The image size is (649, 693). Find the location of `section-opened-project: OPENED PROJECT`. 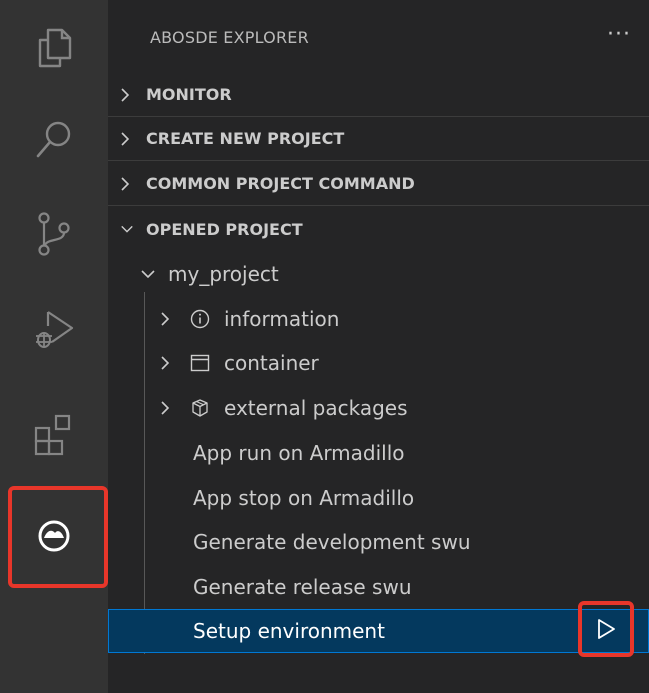

section-opened-project: OPENED PROJECT is located at coordinates (378, 229).